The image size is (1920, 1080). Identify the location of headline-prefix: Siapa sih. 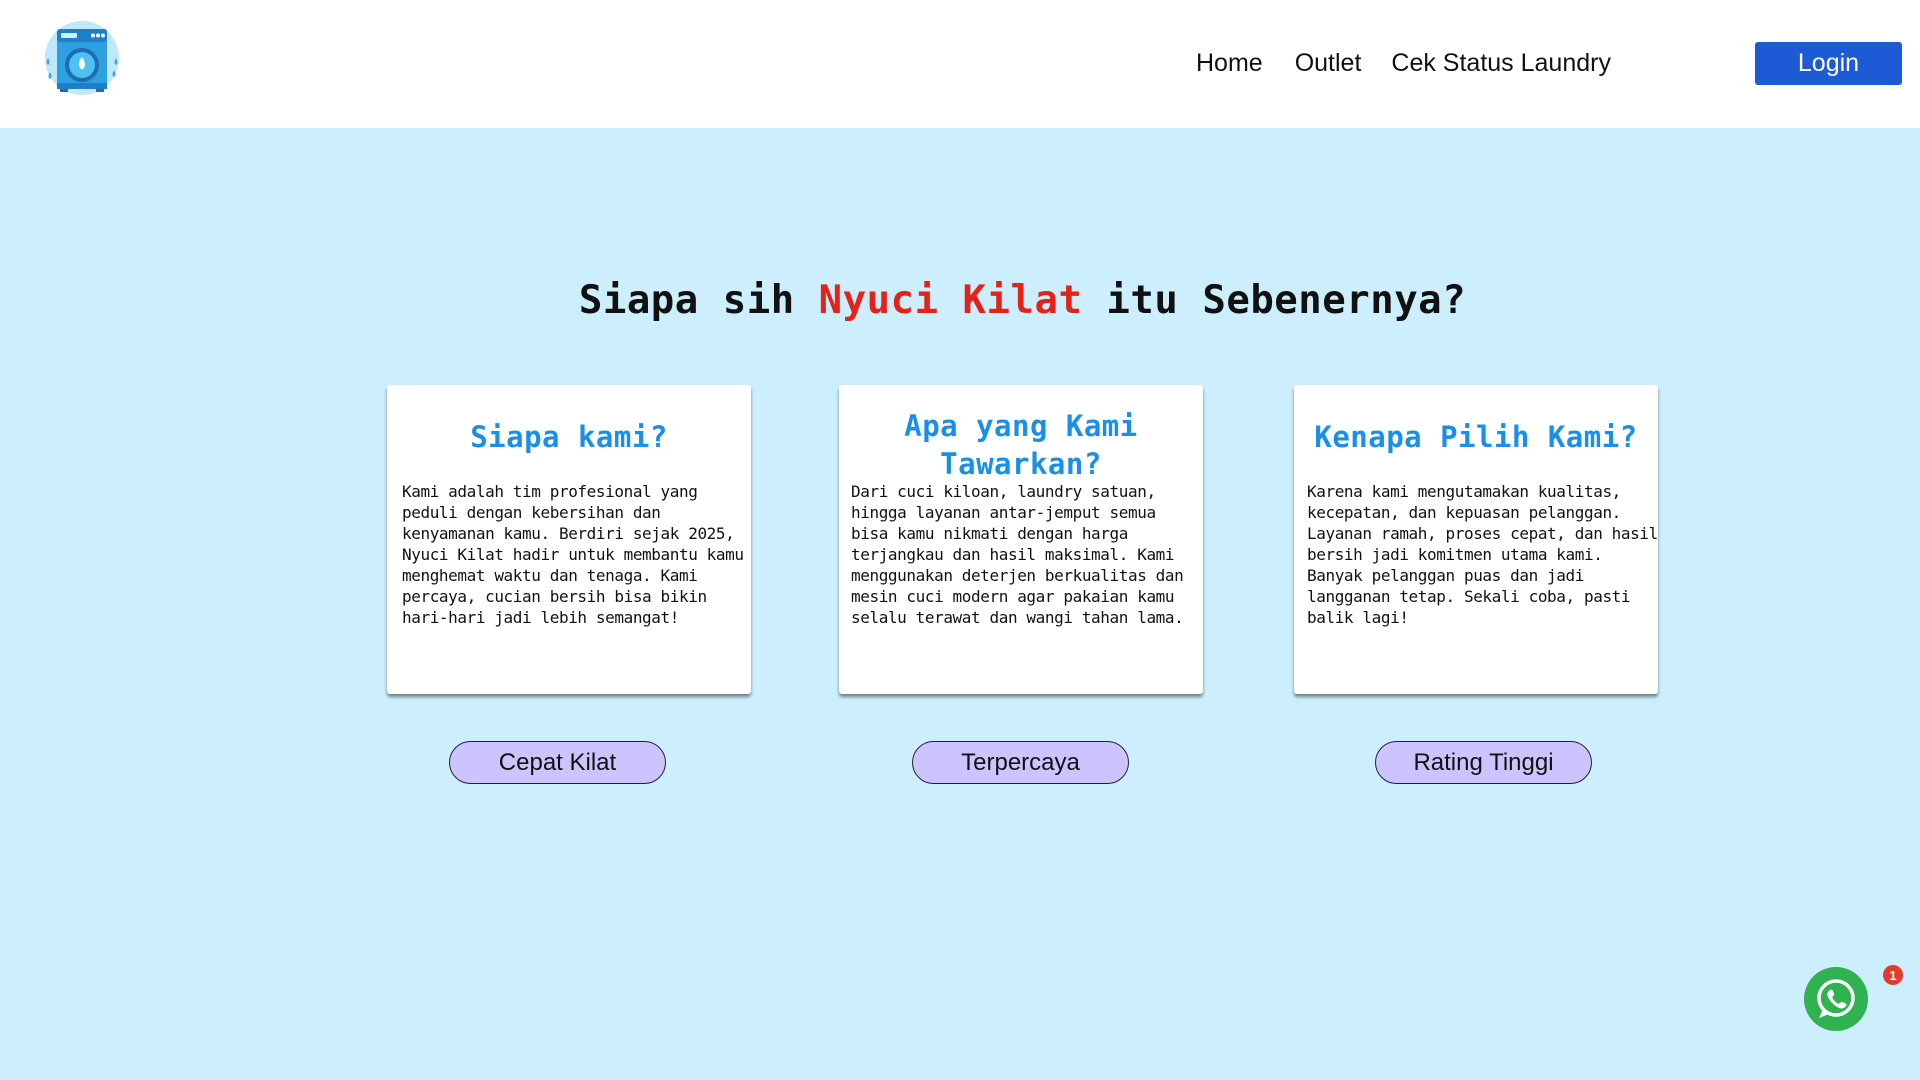
(698, 300).